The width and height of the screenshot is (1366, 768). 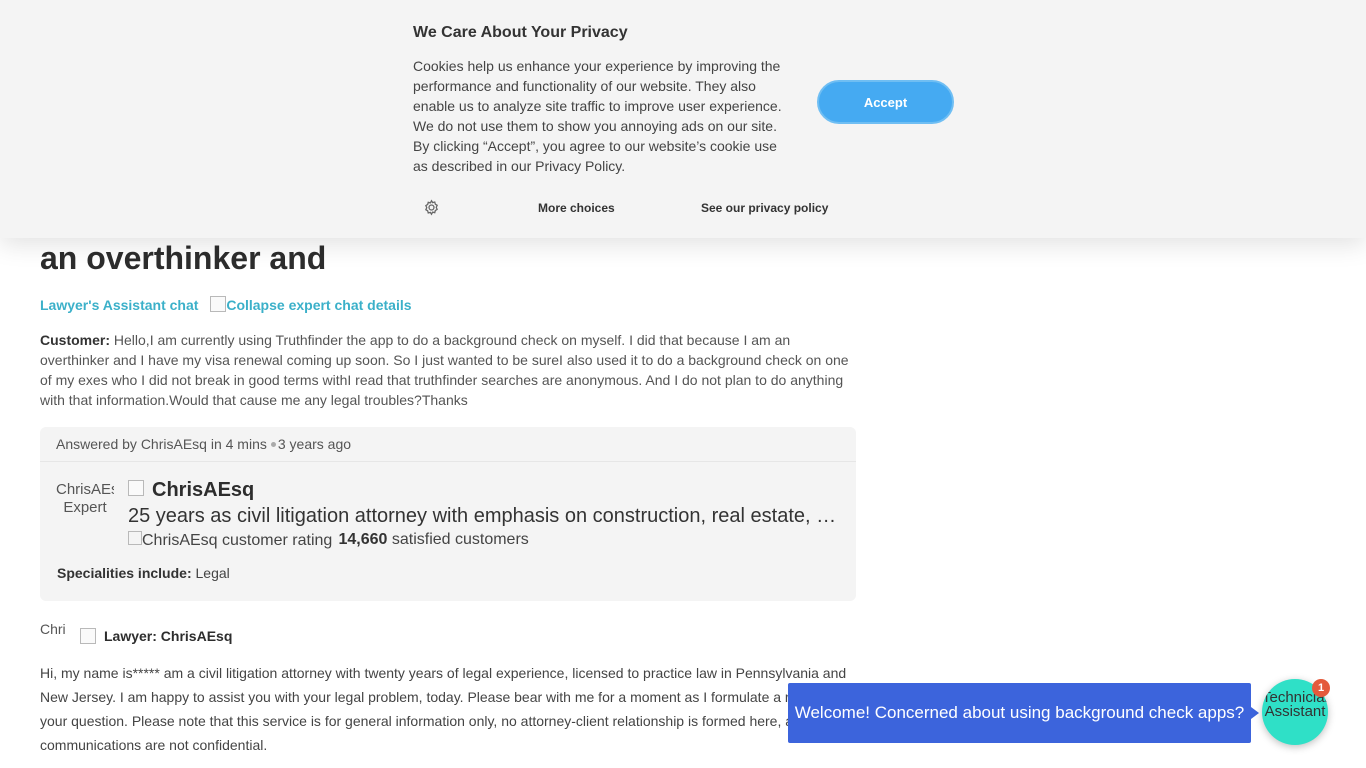 I want to click on cookie-title: We Care About Your Privacy, so click(x=520, y=32).